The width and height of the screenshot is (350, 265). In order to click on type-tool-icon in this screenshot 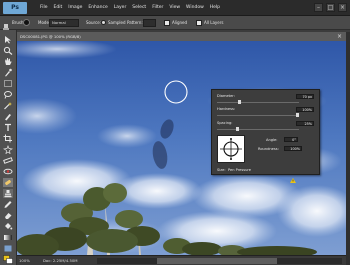, I will do `click(8, 127)`.